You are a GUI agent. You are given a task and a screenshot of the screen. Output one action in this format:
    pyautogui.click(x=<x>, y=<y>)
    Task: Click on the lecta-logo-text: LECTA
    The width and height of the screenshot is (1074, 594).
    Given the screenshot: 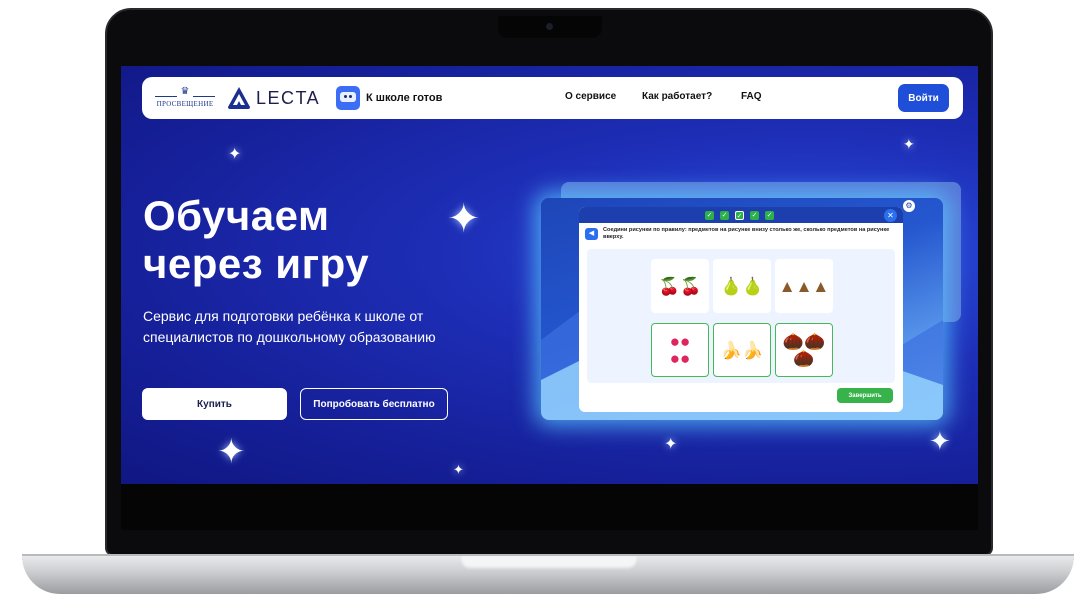 What is the action you would take?
    pyautogui.click(x=288, y=97)
    